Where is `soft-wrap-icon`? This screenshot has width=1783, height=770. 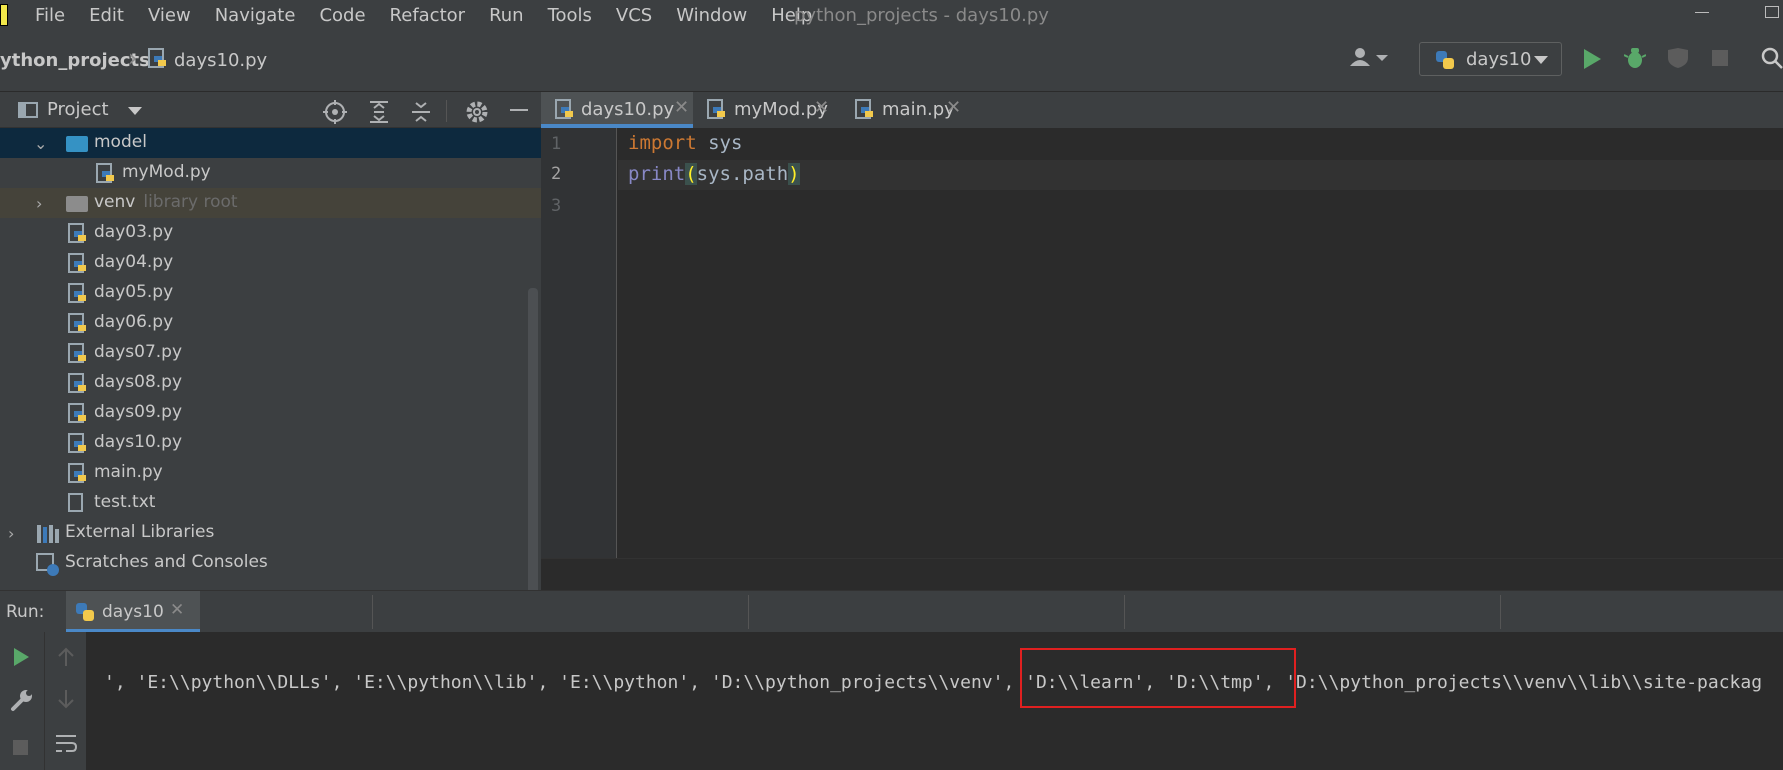
soft-wrap-icon is located at coordinates (66, 743).